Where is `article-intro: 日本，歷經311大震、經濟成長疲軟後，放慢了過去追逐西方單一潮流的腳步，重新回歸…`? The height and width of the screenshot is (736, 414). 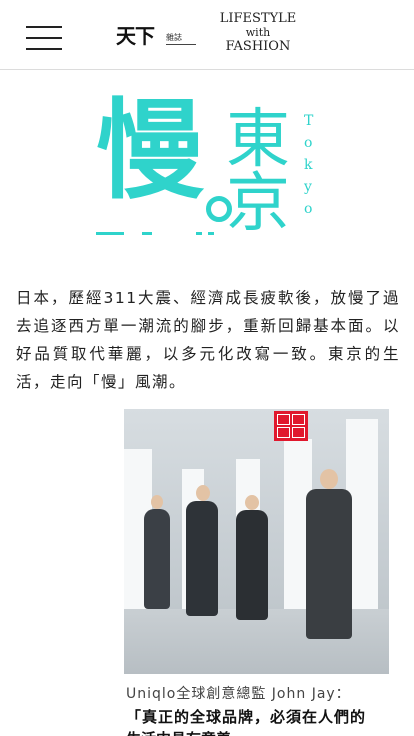
article-intro: 日本，歷經311大震、經濟成長疲軟後，放慢了過去追逐西方單一潮流的腳步，重新回歸… is located at coordinates (208, 339).